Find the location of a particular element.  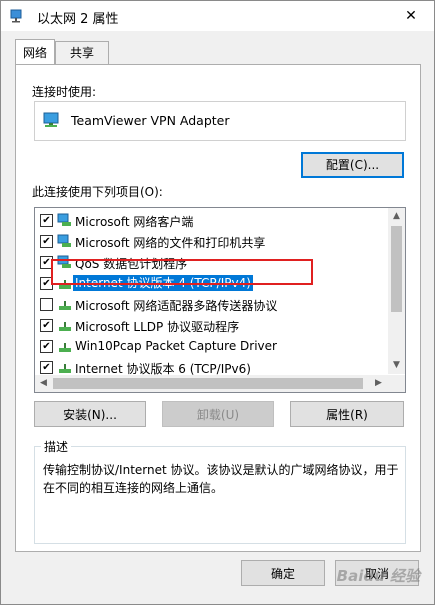

list-item: Microsoft 网络适配器多路传送器协议 is located at coordinates (211, 304).